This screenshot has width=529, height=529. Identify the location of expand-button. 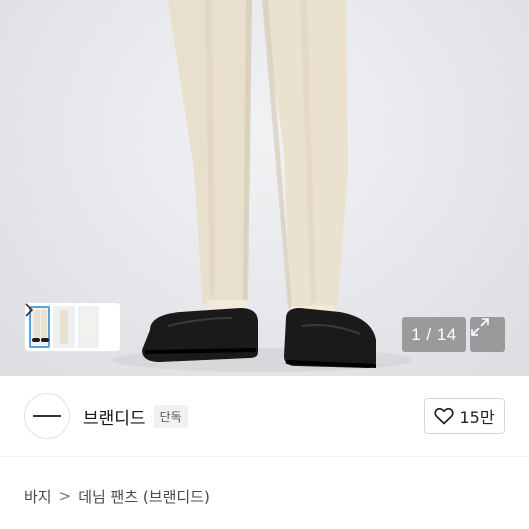
(487, 334).